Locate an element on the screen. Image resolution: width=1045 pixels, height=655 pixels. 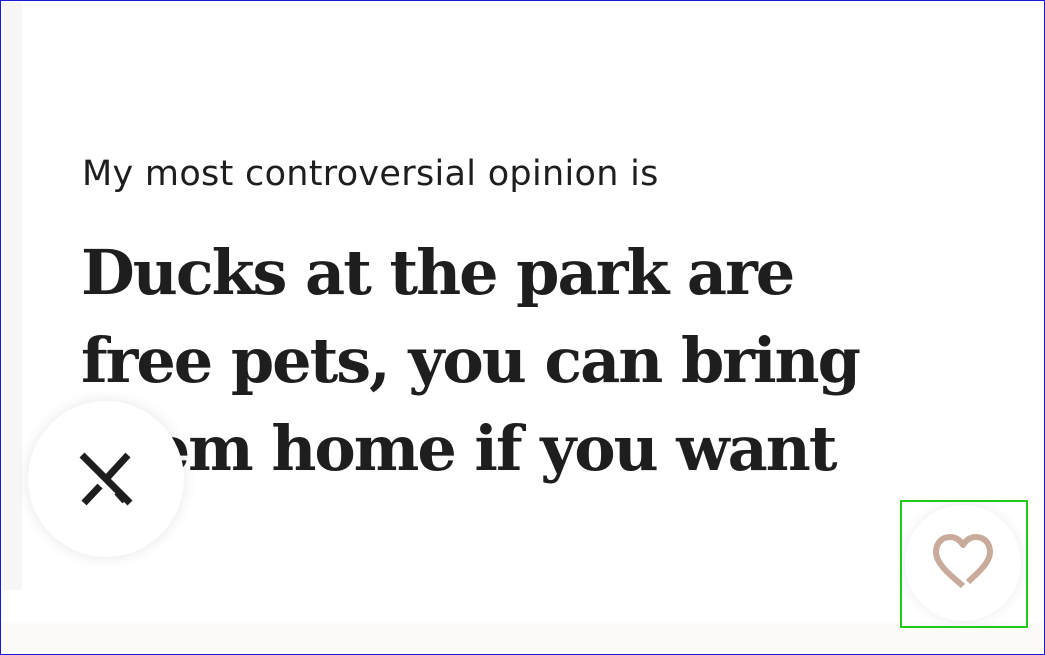
heart-outline-icon is located at coordinates (963, 561).